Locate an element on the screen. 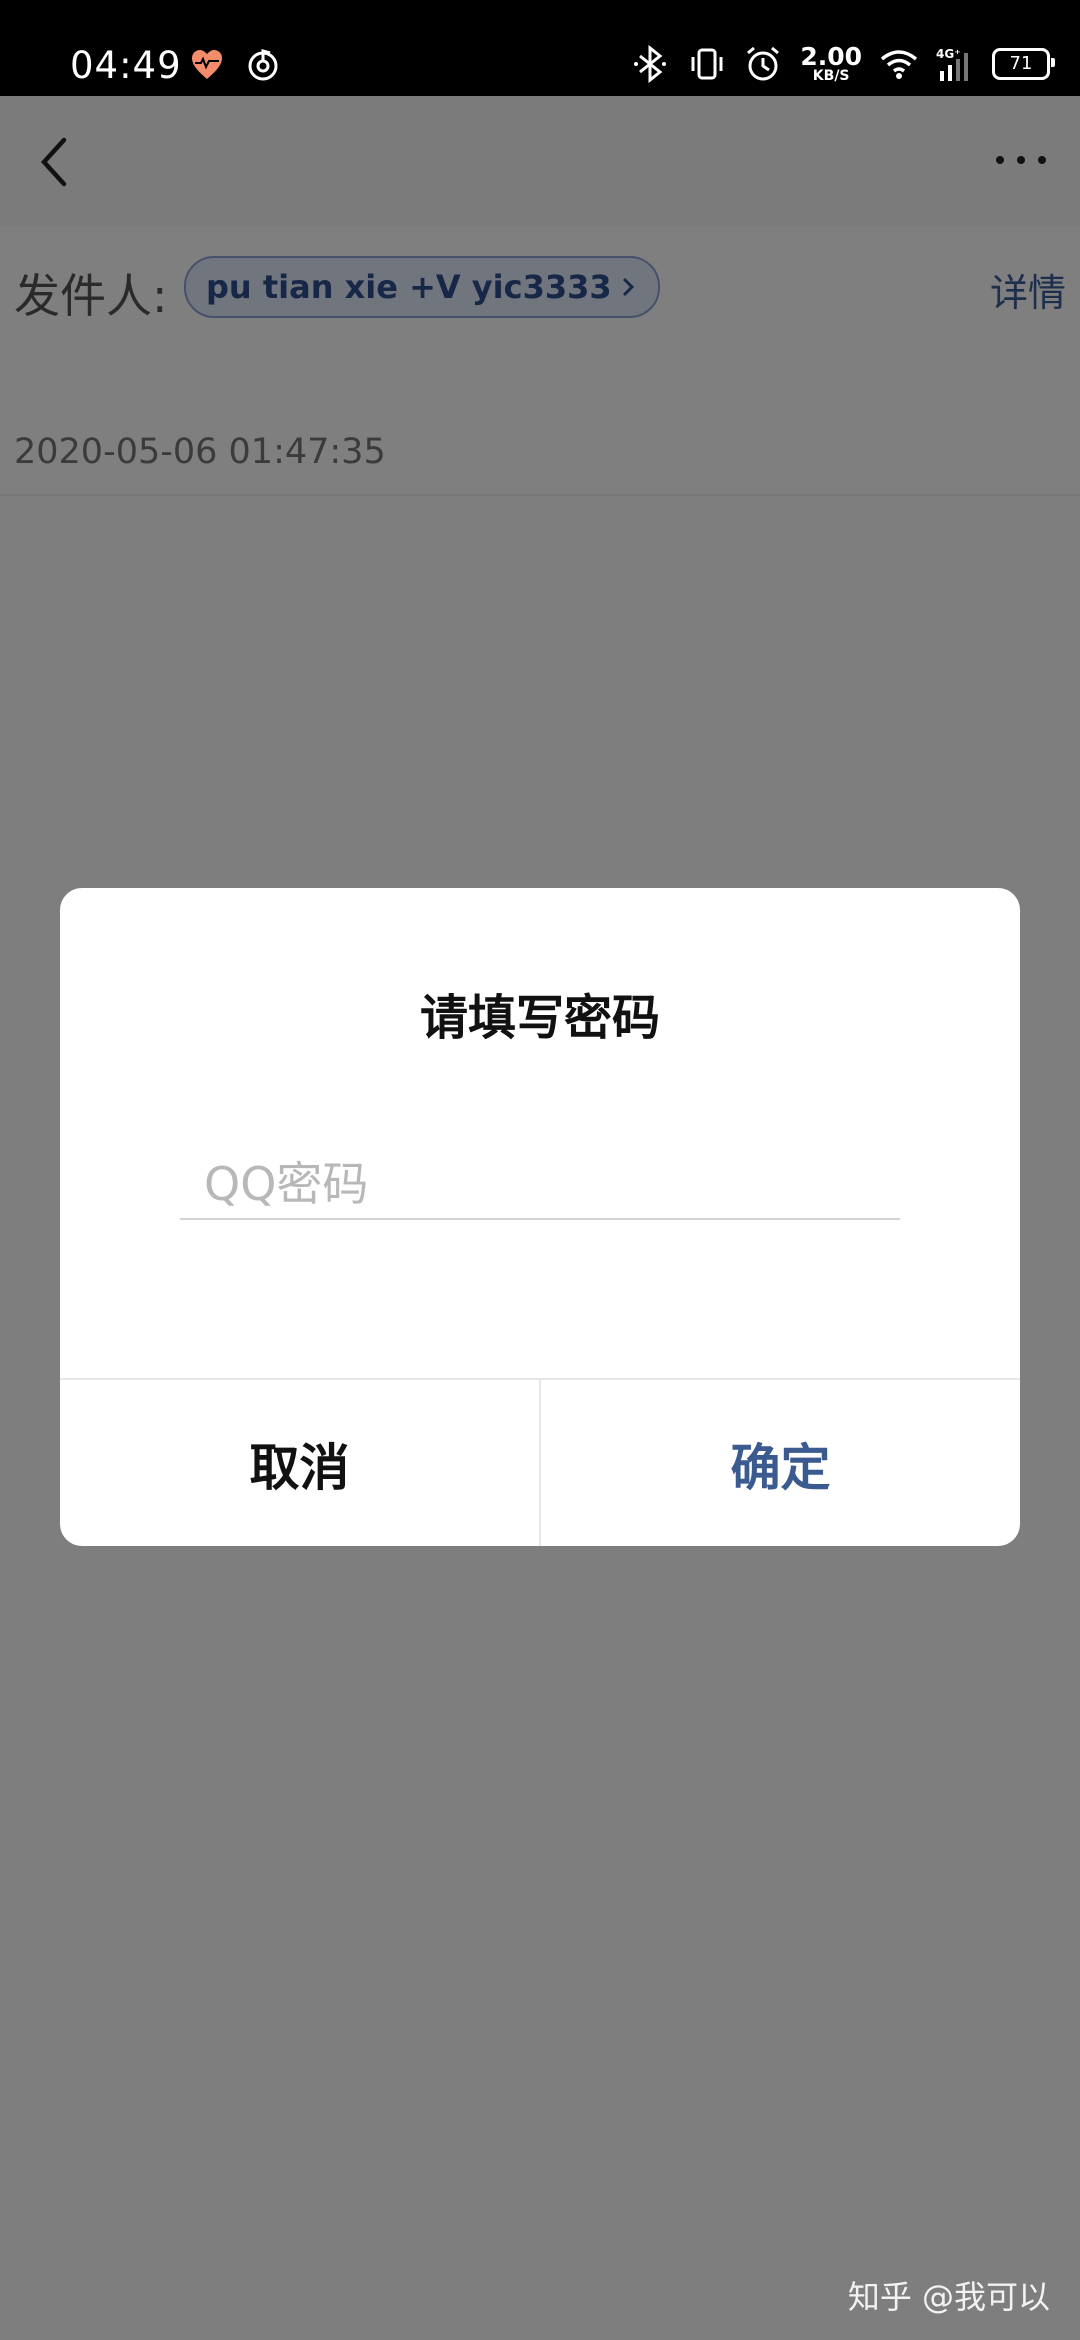 The height and width of the screenshot is (2340, 1080). status-time: 04:49 is located at coordinates (126, 65).